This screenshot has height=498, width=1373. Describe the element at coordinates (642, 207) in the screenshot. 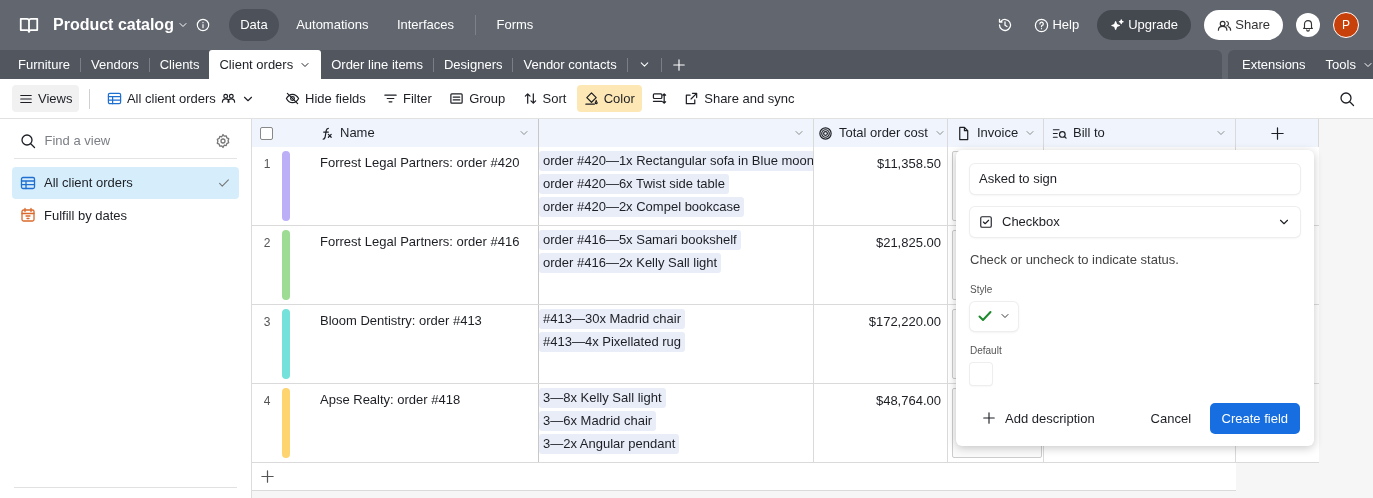

I see `linked-record-chip: order #420—2x Compel bookcase` at that location.